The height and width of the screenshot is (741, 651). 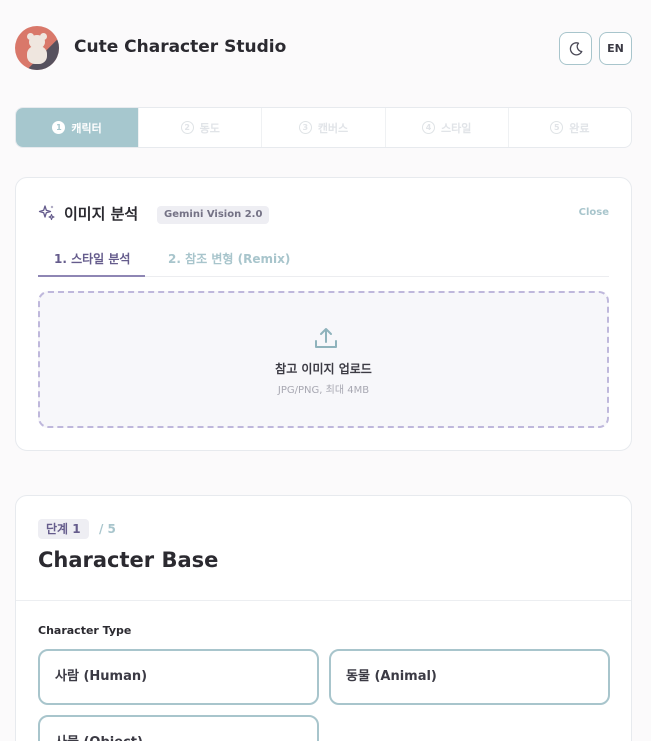 I want to click on step-number: 5, so click(x=557, y=127).